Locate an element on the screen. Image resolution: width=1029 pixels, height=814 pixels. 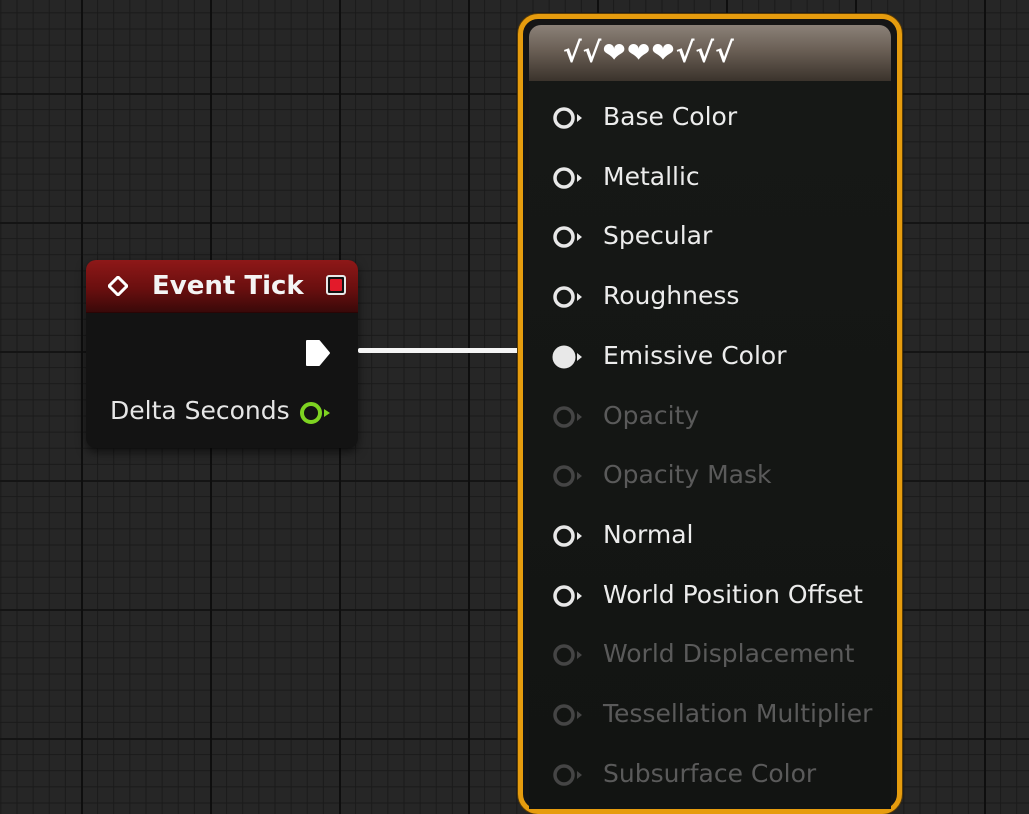
material-pin-label: Specular is located at coordinates (658, 236).